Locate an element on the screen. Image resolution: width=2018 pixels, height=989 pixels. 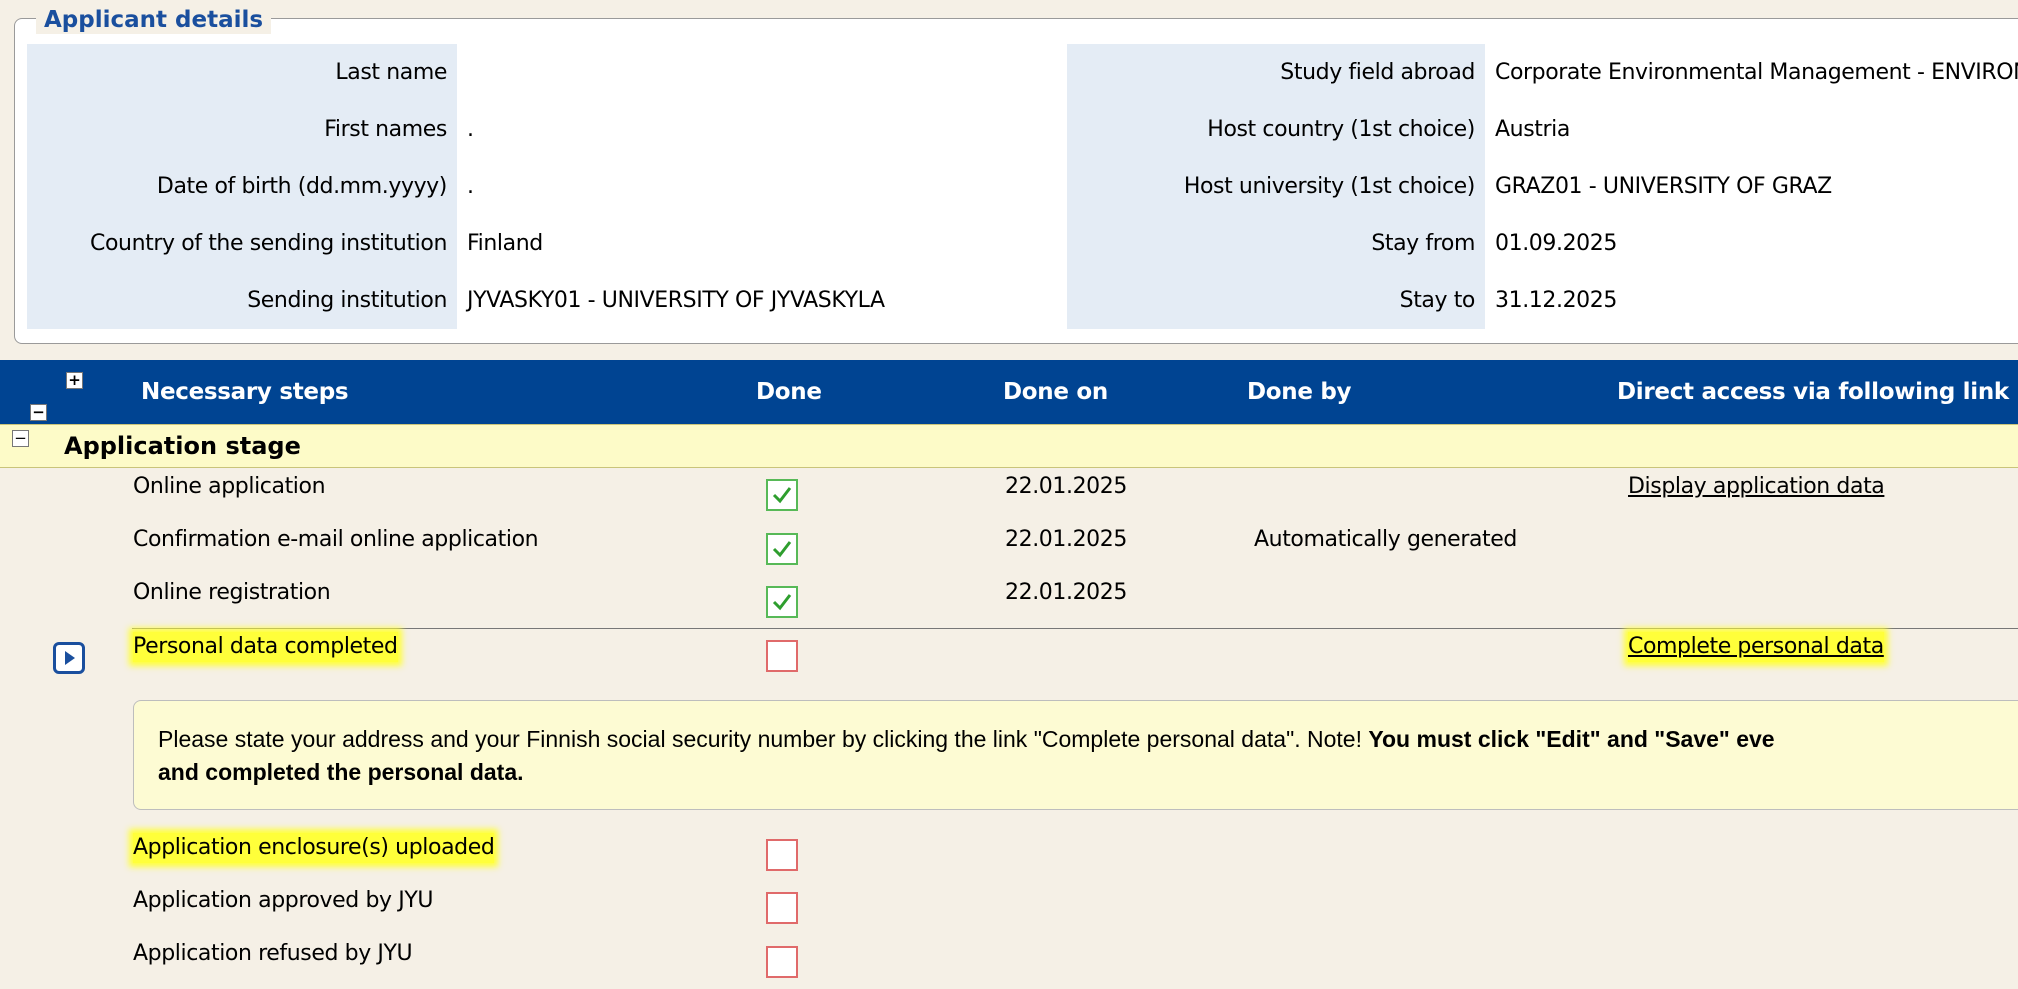
date-of-birth-value: . is located at coordinates (470, 186).